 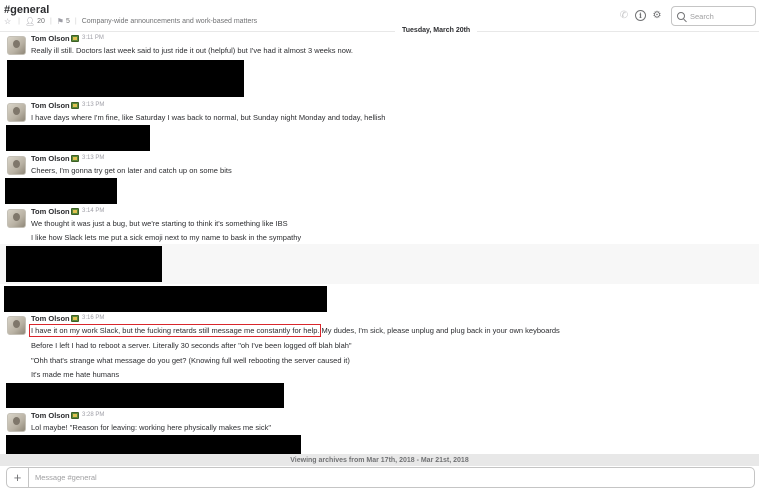 I want to click on pins-count: 5, so click(x=68, y=21).